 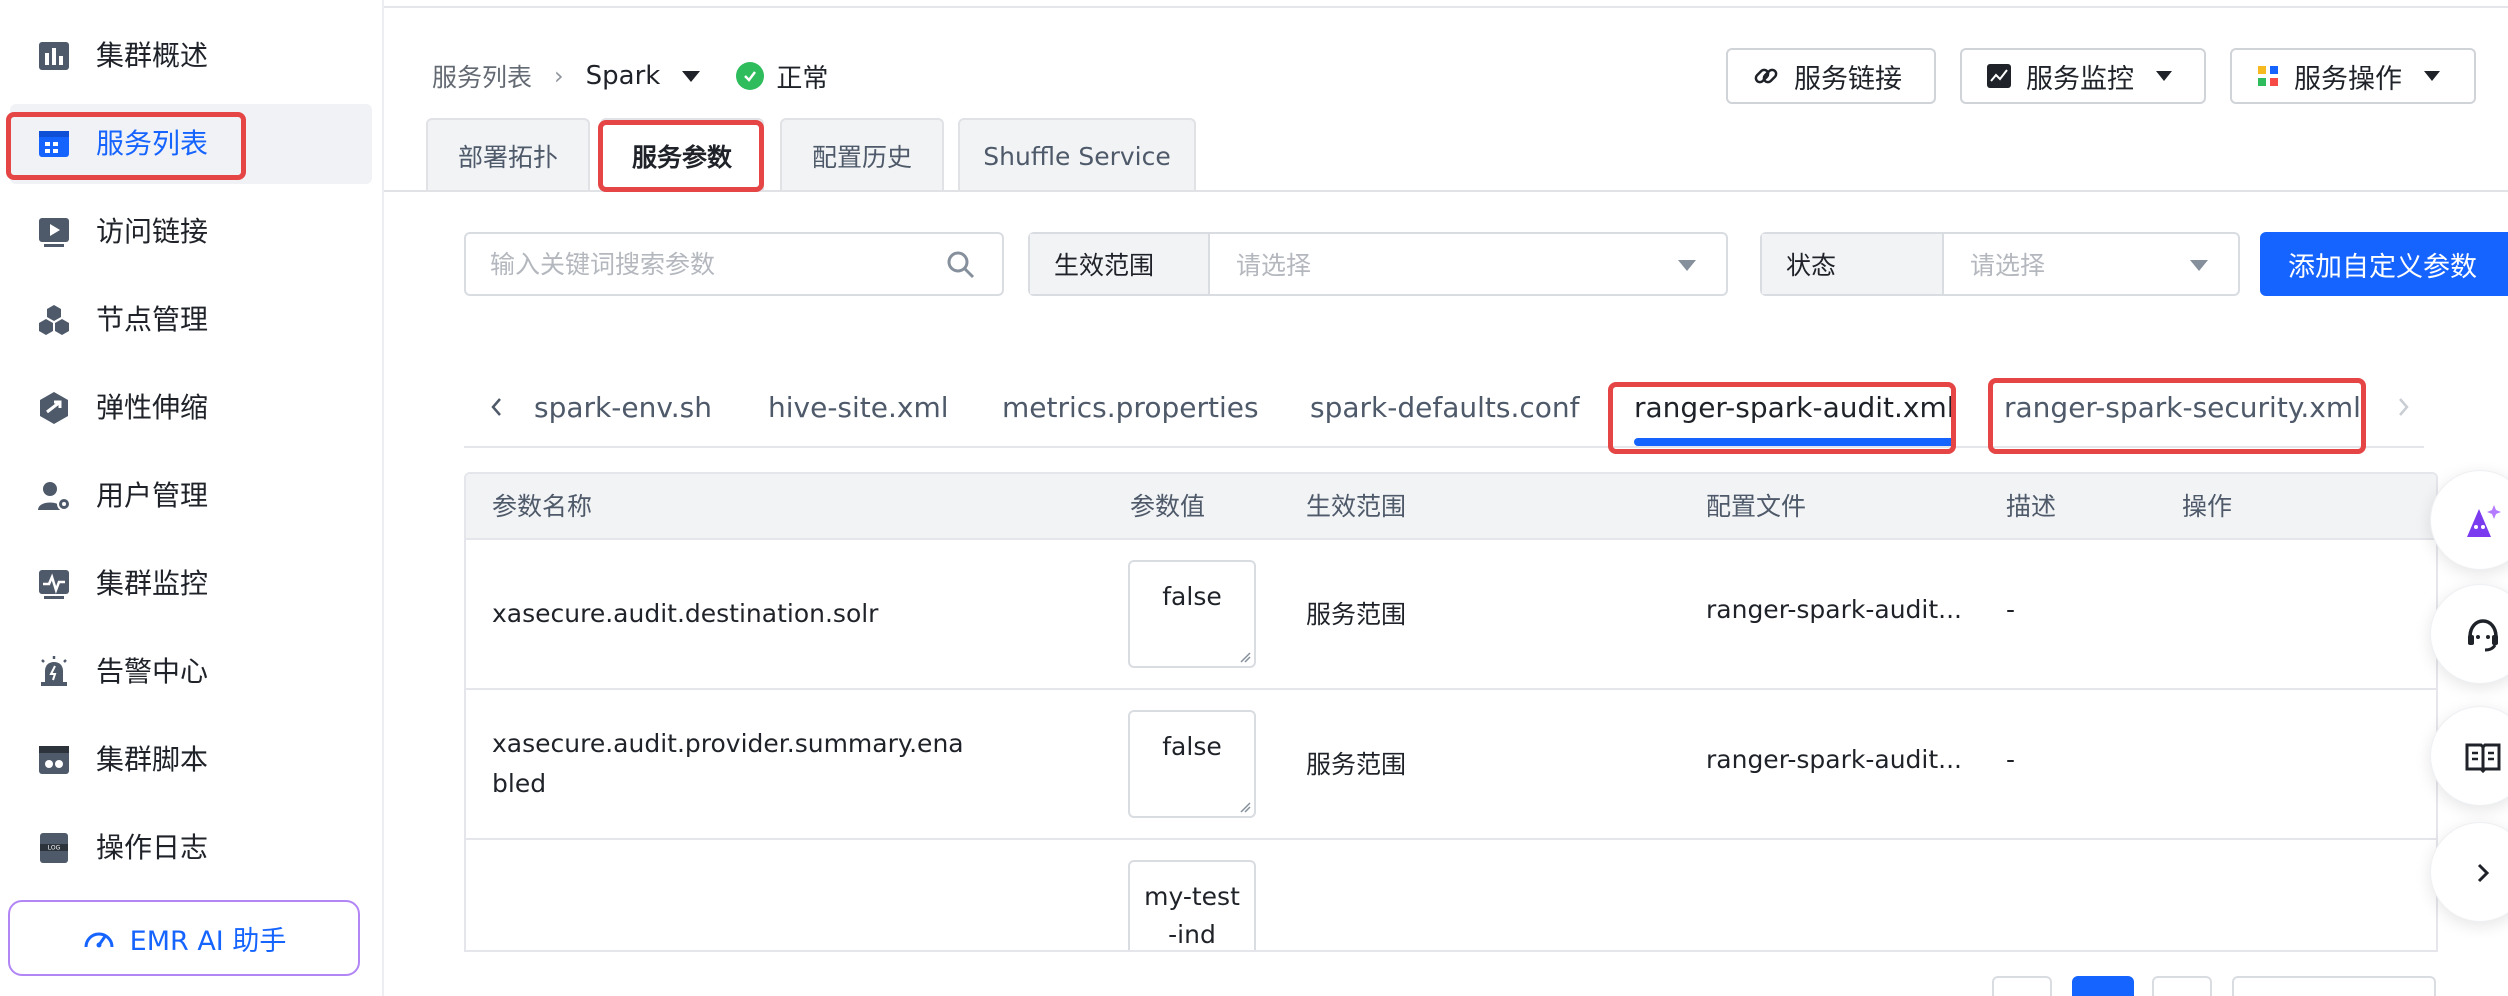 What do you see at coordinates (2483, 758) in the screenshot?
I see `book-icon` at bounding box center [2483, 758].